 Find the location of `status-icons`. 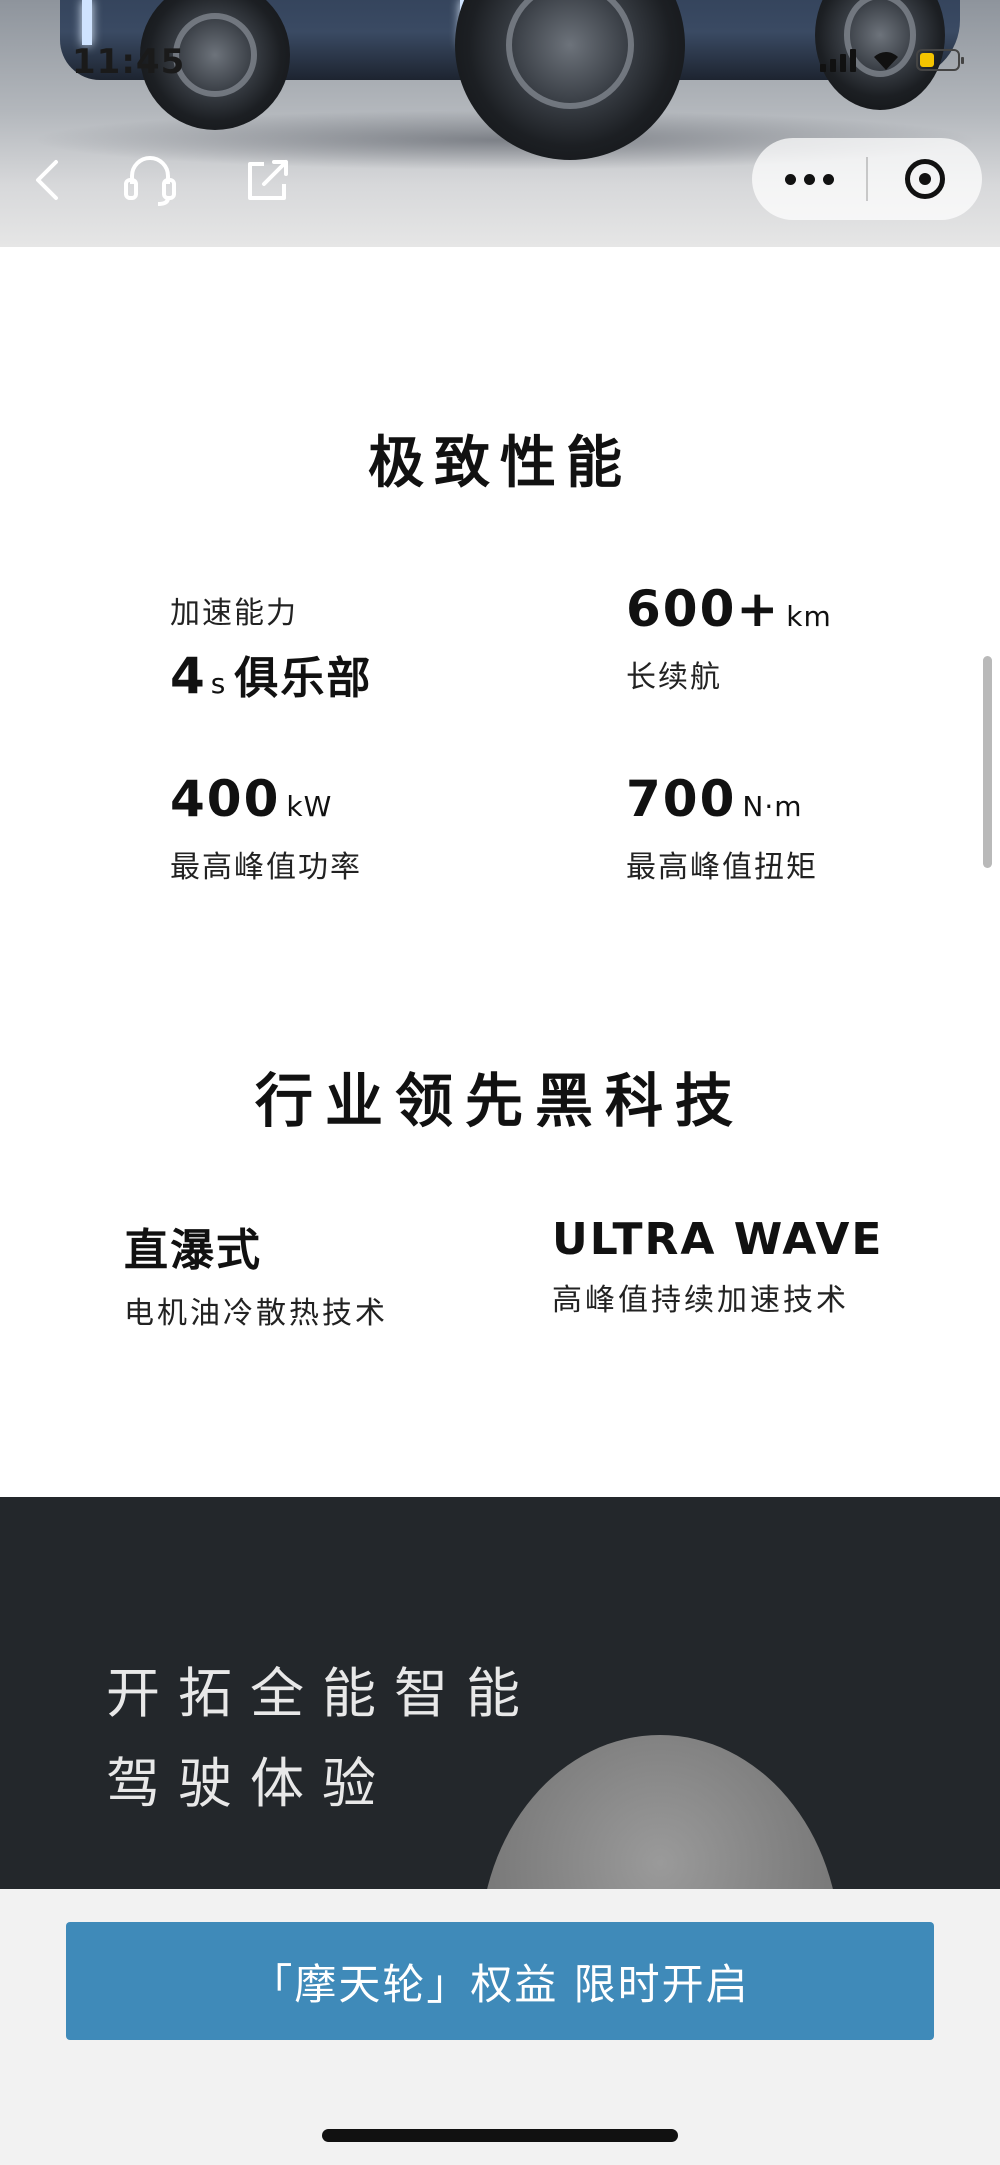

status-icons is located at coordinates (892, 60).